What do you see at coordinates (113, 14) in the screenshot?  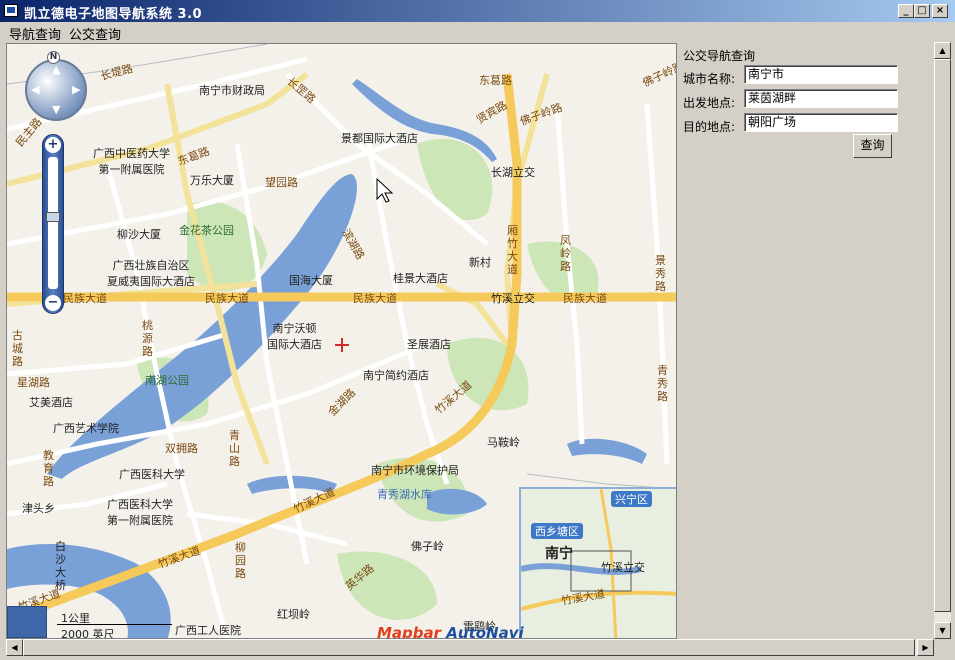 I see `window-title: 凯立德电子地图导航系统 3.0` at bounding box center [113, 14].